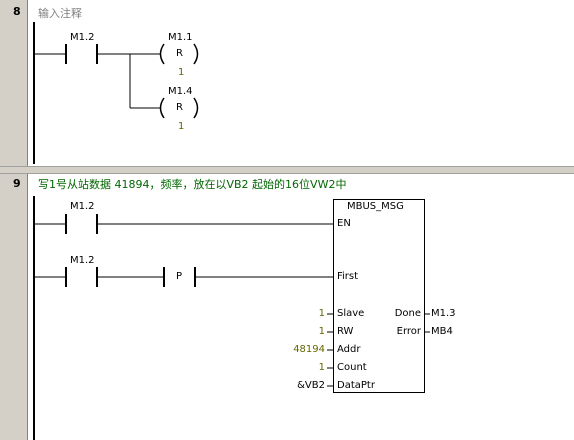 This screenshot has height=440, width=574. I want to click on pin-first: First, so click(348, 276).